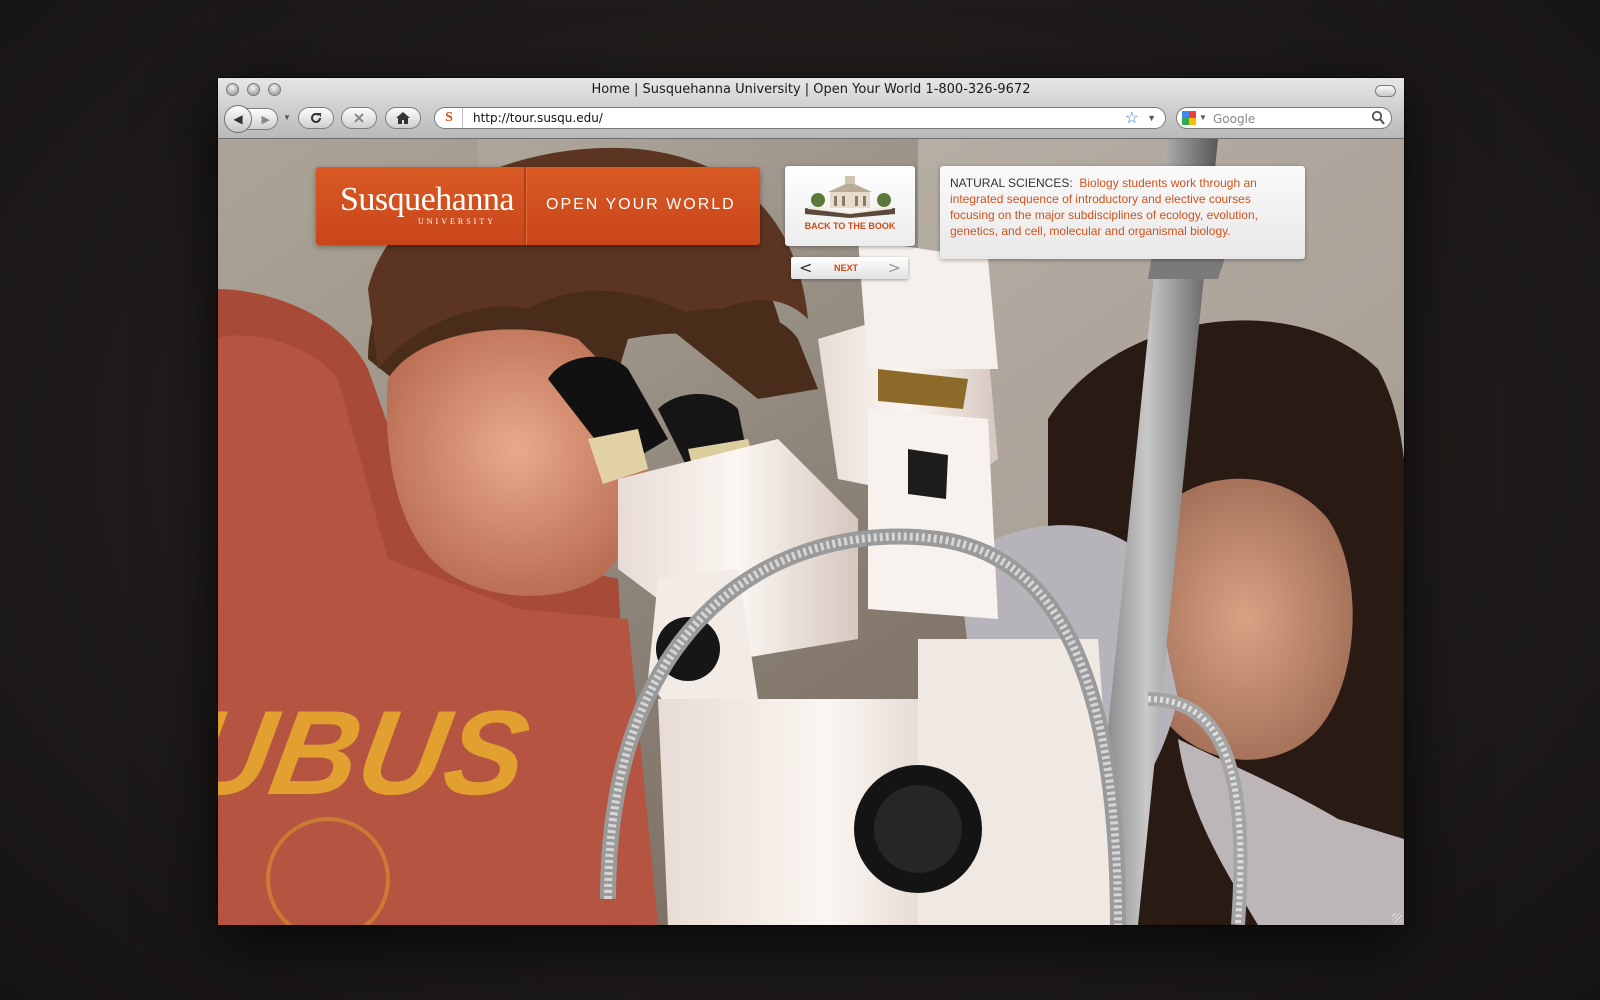 This screenshot has height=1000, width=1600. What do you see at coordinates (1132, 118) in the screenshot?
I see `bookmark-star-icon: ☆` at bounding box center [1132, 118].